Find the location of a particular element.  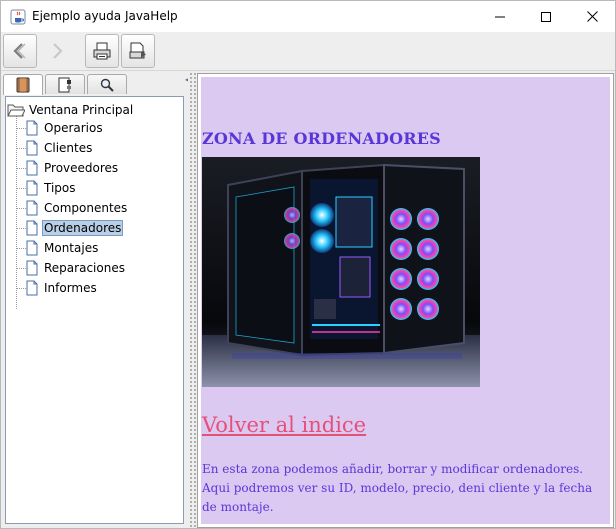

tab-search is located at coordinates (107, 84).